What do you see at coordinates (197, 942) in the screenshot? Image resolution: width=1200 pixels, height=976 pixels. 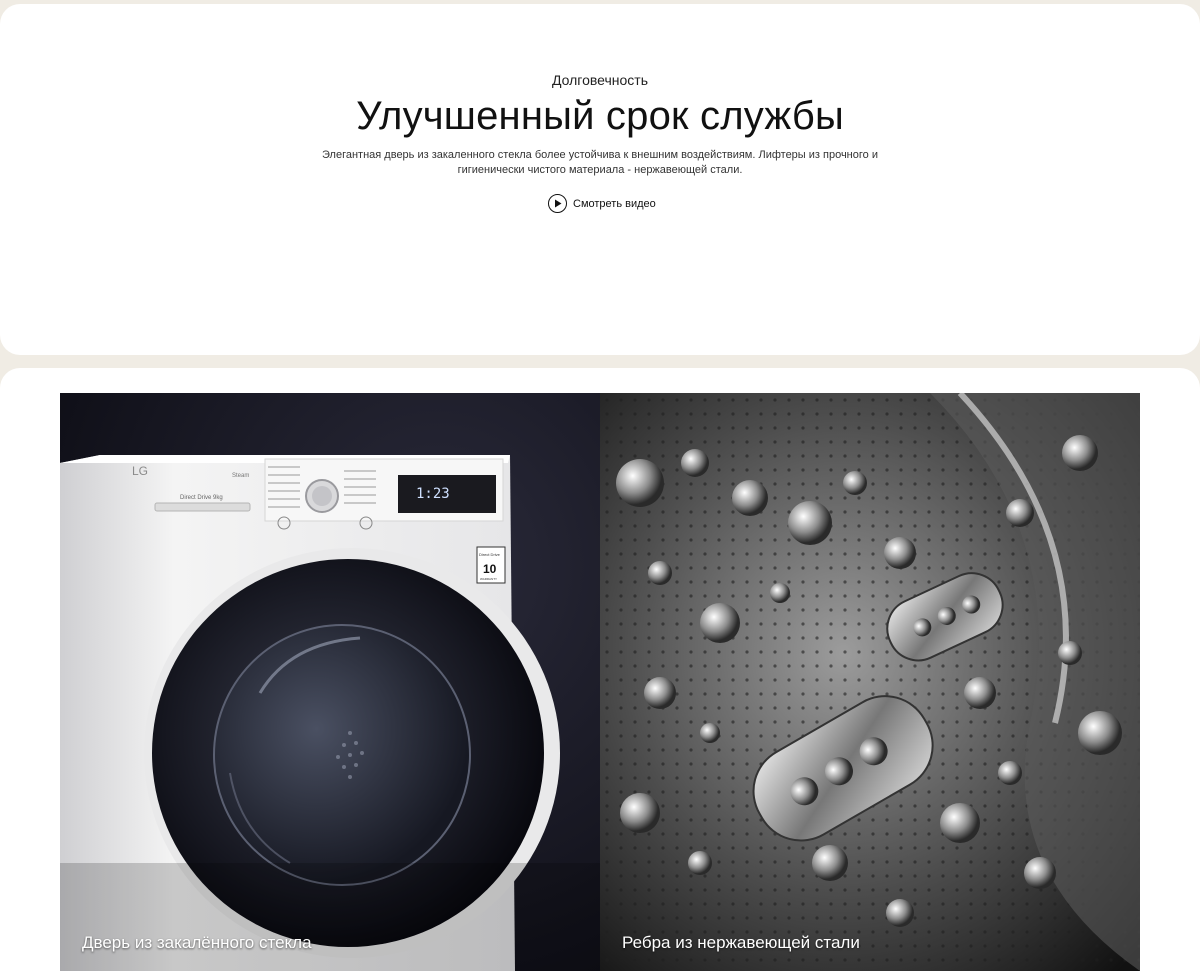 I see `feature-caption-glass-door: Дверь из закалённого стекла` at bounding box center [197, 942].